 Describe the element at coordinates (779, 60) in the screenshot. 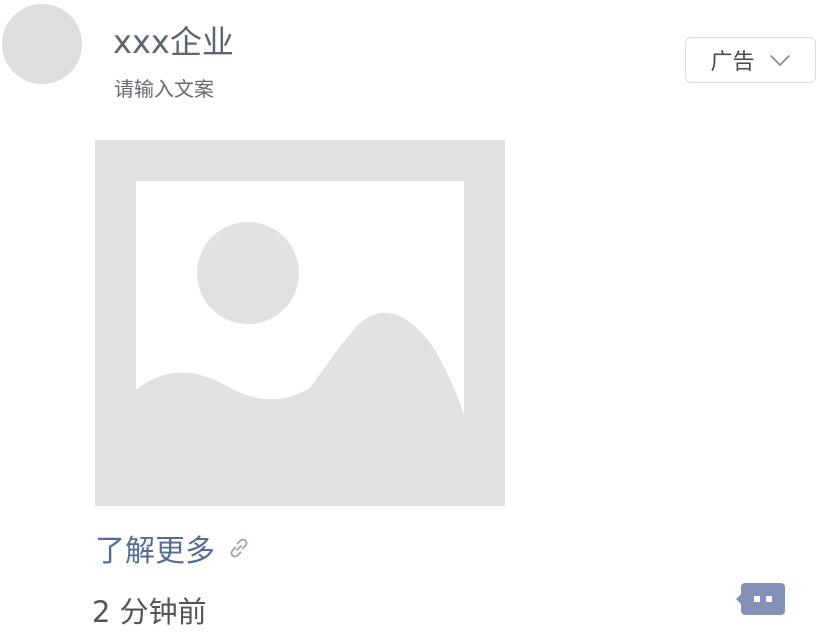

I see `chevron-down-icon` at that location.